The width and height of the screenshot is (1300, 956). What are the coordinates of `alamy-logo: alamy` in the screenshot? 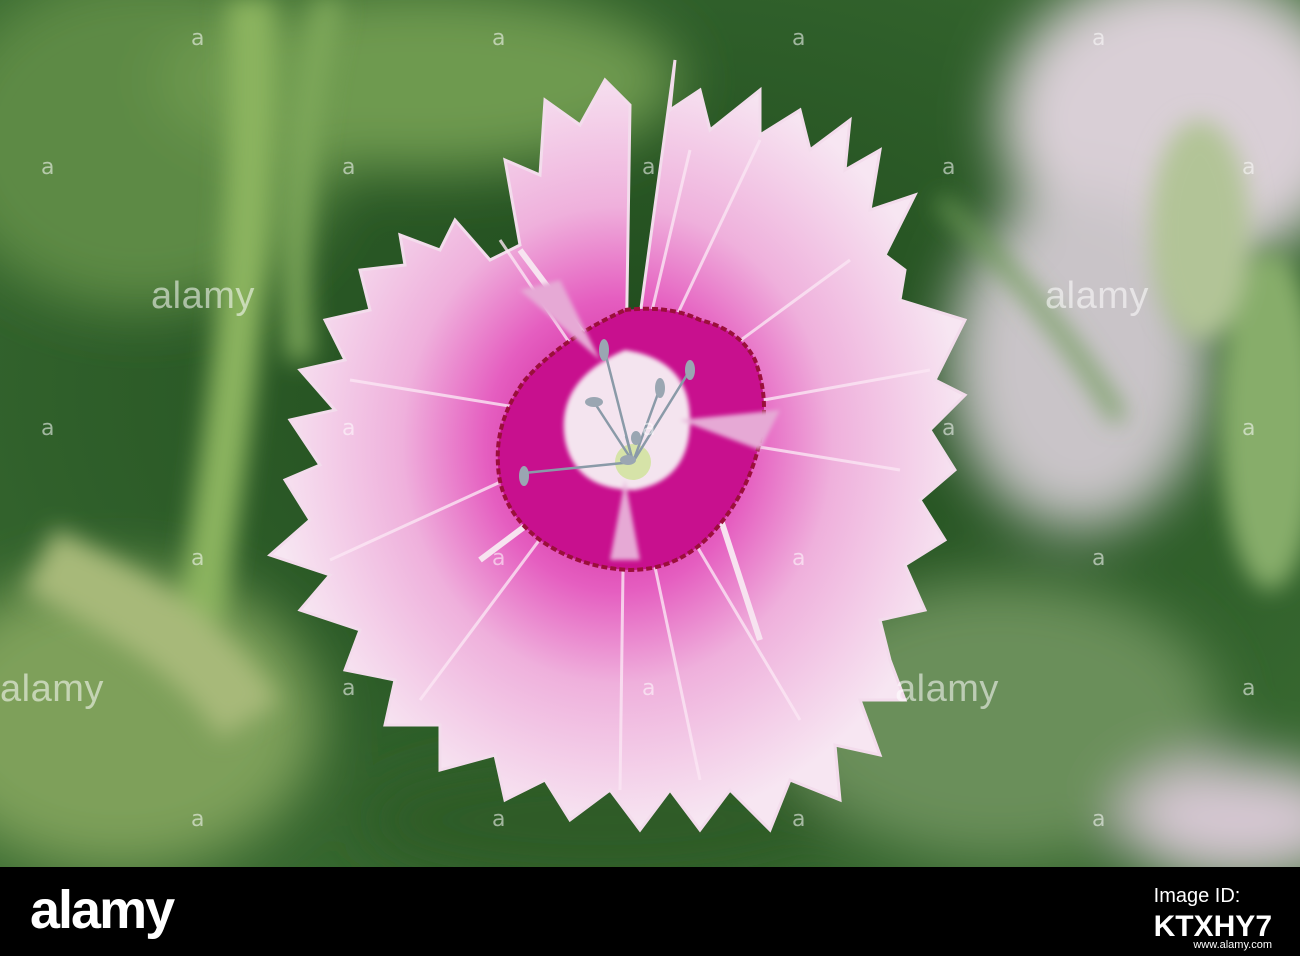 It's located at (145, 911).